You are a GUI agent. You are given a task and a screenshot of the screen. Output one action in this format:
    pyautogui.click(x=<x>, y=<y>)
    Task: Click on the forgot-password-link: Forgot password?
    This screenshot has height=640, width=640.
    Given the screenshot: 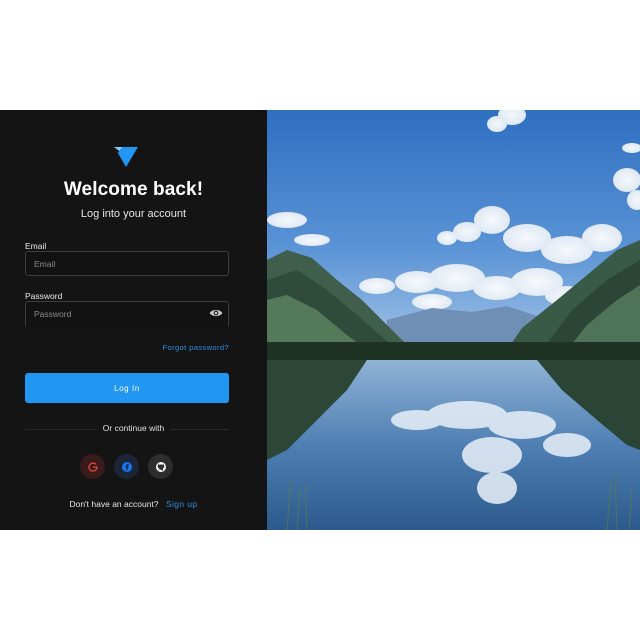 What is the action you would take?
    pyautogui.click(x=196, y=347)
    